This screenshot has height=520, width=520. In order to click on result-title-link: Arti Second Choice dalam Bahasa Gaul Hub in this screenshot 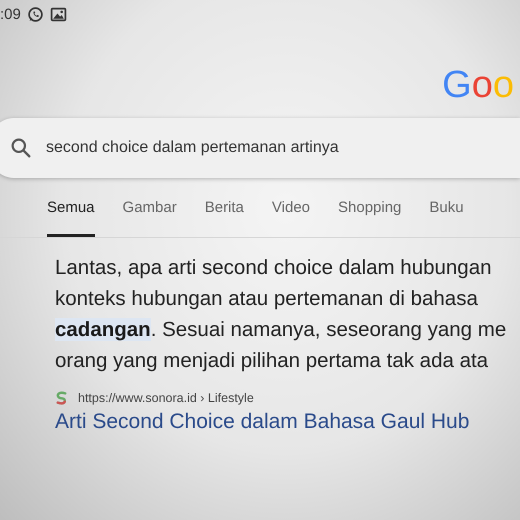, I will do `click(287, 422)`.